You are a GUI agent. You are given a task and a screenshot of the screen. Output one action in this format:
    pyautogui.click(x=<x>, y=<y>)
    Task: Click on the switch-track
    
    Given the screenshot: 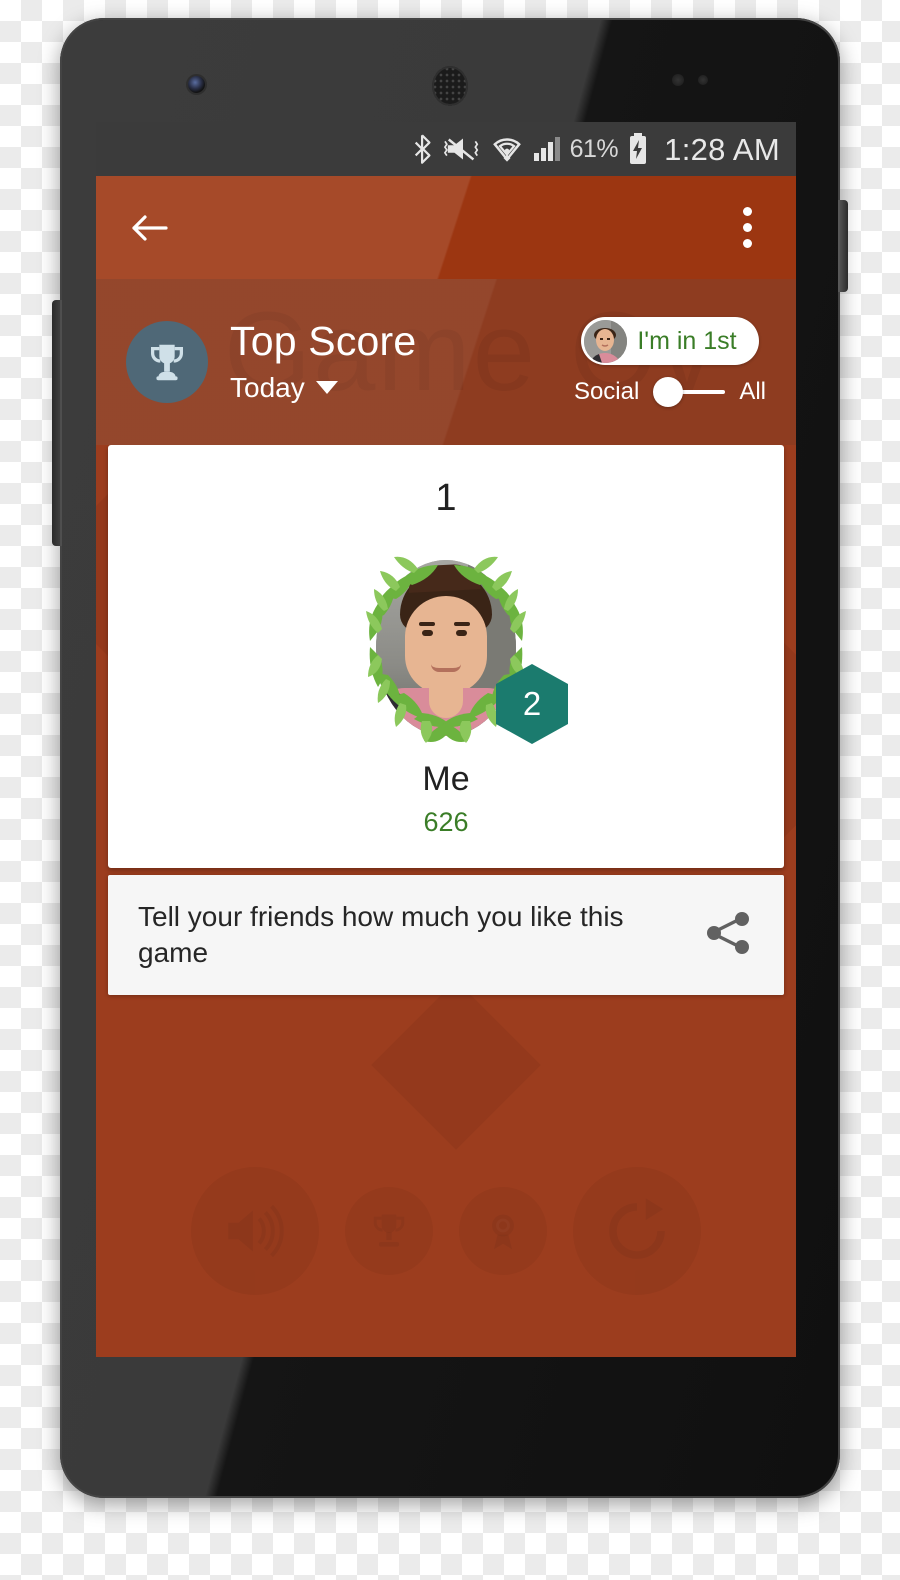 What is the action you would take?
    pyautogui.click(x=702, y=392)
    